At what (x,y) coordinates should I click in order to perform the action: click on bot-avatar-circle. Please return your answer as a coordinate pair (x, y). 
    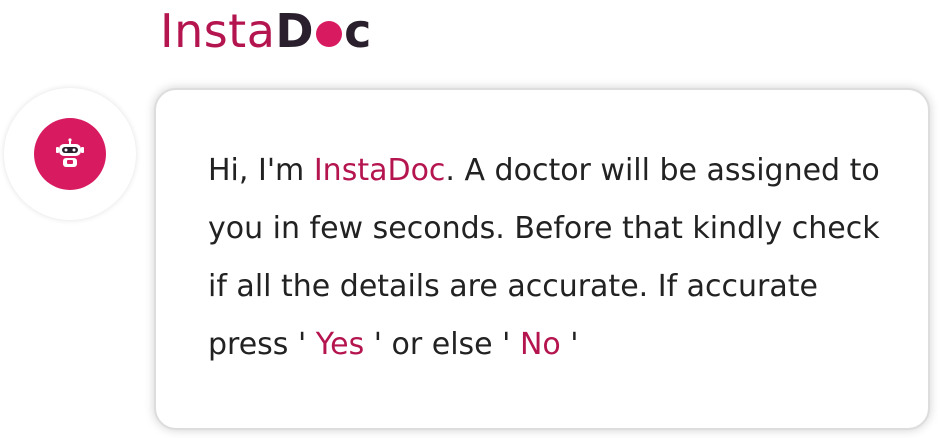
    Looking at the image, I should click on (70, 154).